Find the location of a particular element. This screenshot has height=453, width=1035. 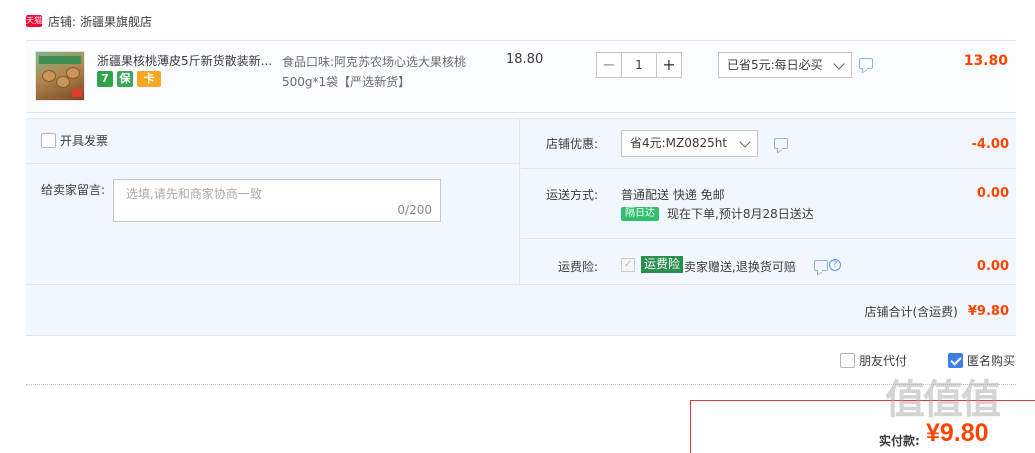

seven-day-return-icon: 7 is located at coordinates (105, 79).